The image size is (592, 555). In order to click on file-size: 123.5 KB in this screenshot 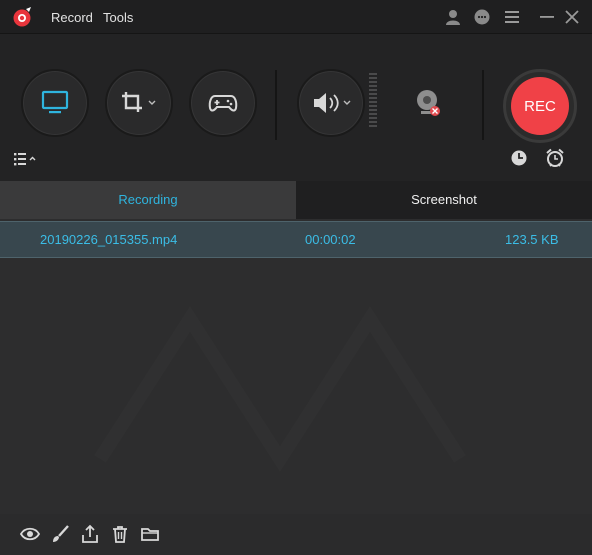, I will do `click(532, 239)`.